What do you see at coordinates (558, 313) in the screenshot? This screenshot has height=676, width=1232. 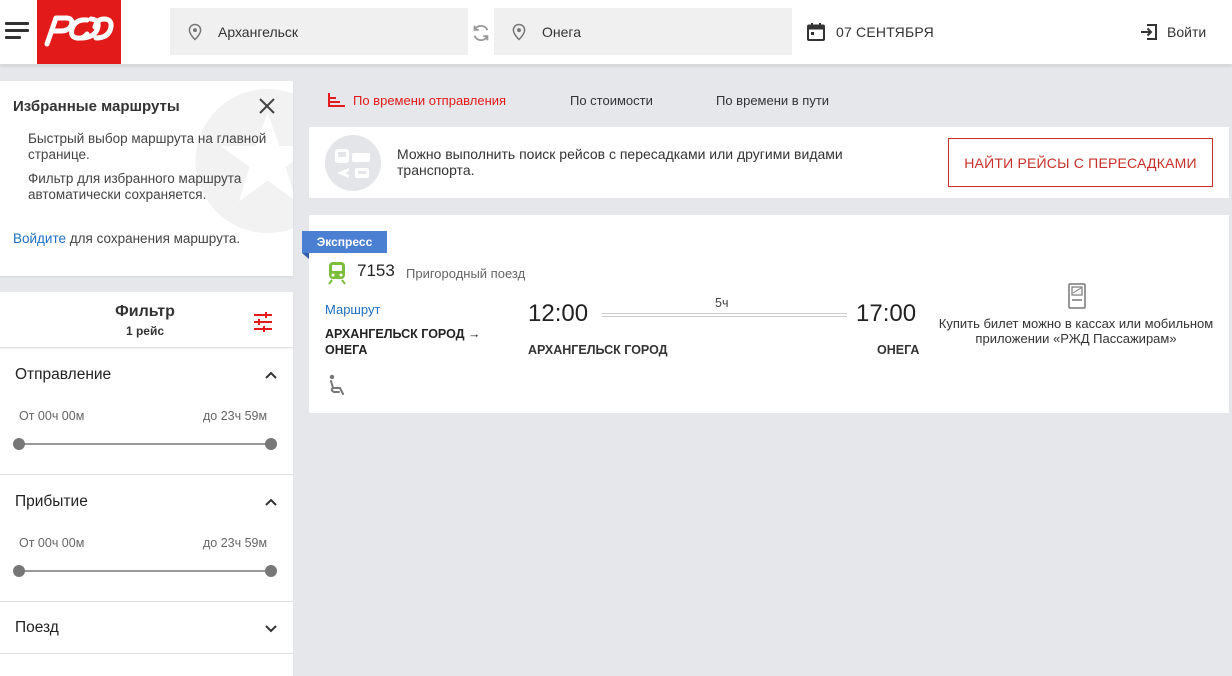 I see `departure-time: 12:00` at bounding box center [558, 313].